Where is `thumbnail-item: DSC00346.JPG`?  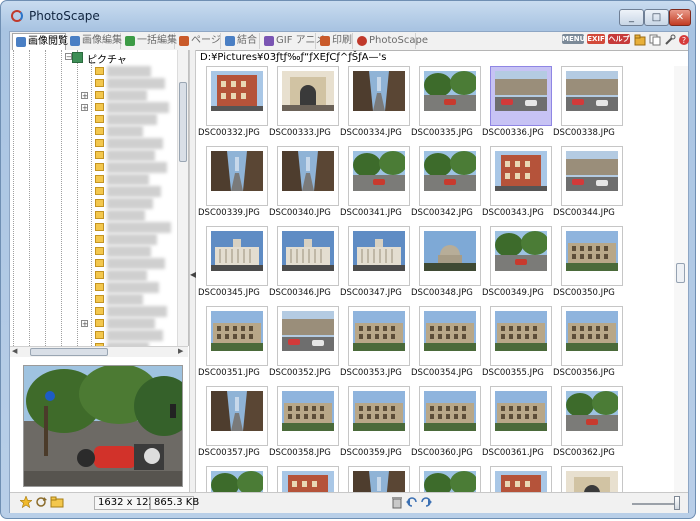
thumbnail-item: DSC00346.JPG is located at coordinates (304, 266).